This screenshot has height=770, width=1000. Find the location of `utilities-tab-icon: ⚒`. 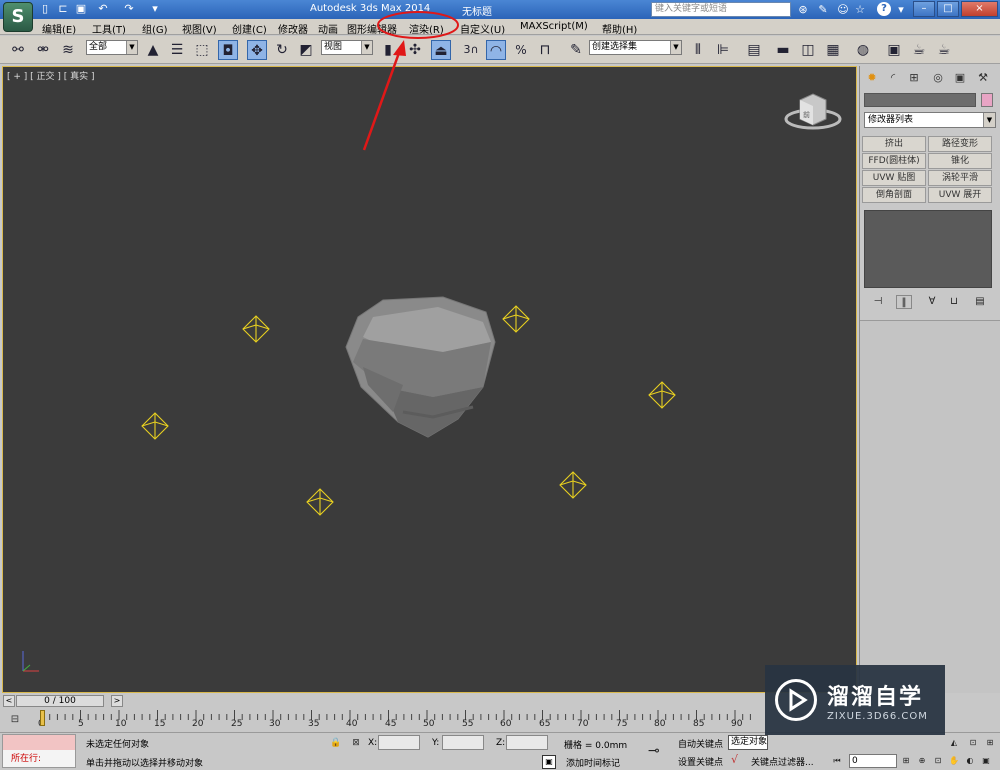

utilities-tab-icon: ⚒ is located at coordinates (983, 78).